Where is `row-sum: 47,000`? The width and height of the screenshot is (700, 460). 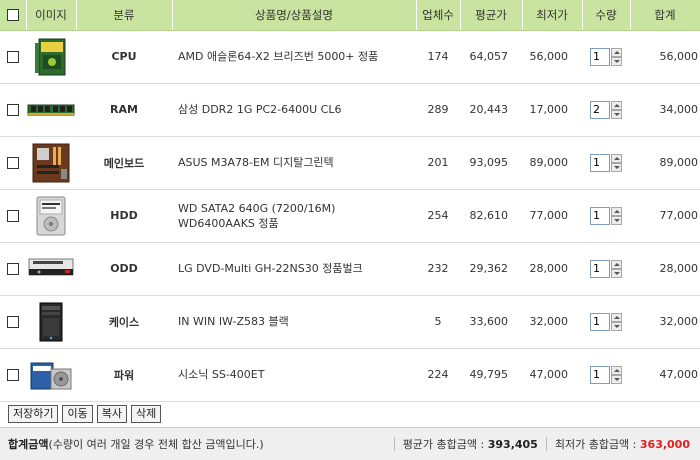 row-sum: 47,000 is located at coordinates (665, 375).